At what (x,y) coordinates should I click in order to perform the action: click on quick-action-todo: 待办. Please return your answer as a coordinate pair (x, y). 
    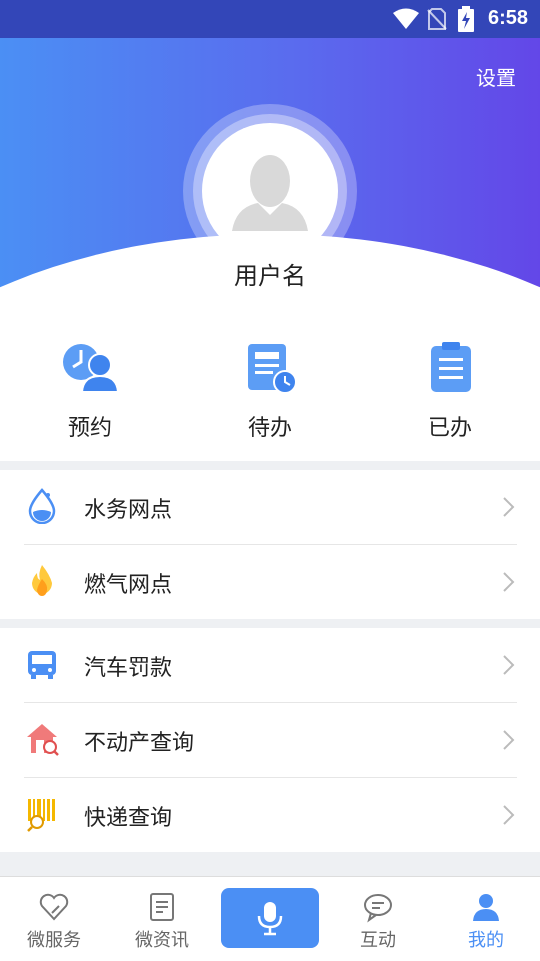
    Looking at the image, I should click on (270, 391).